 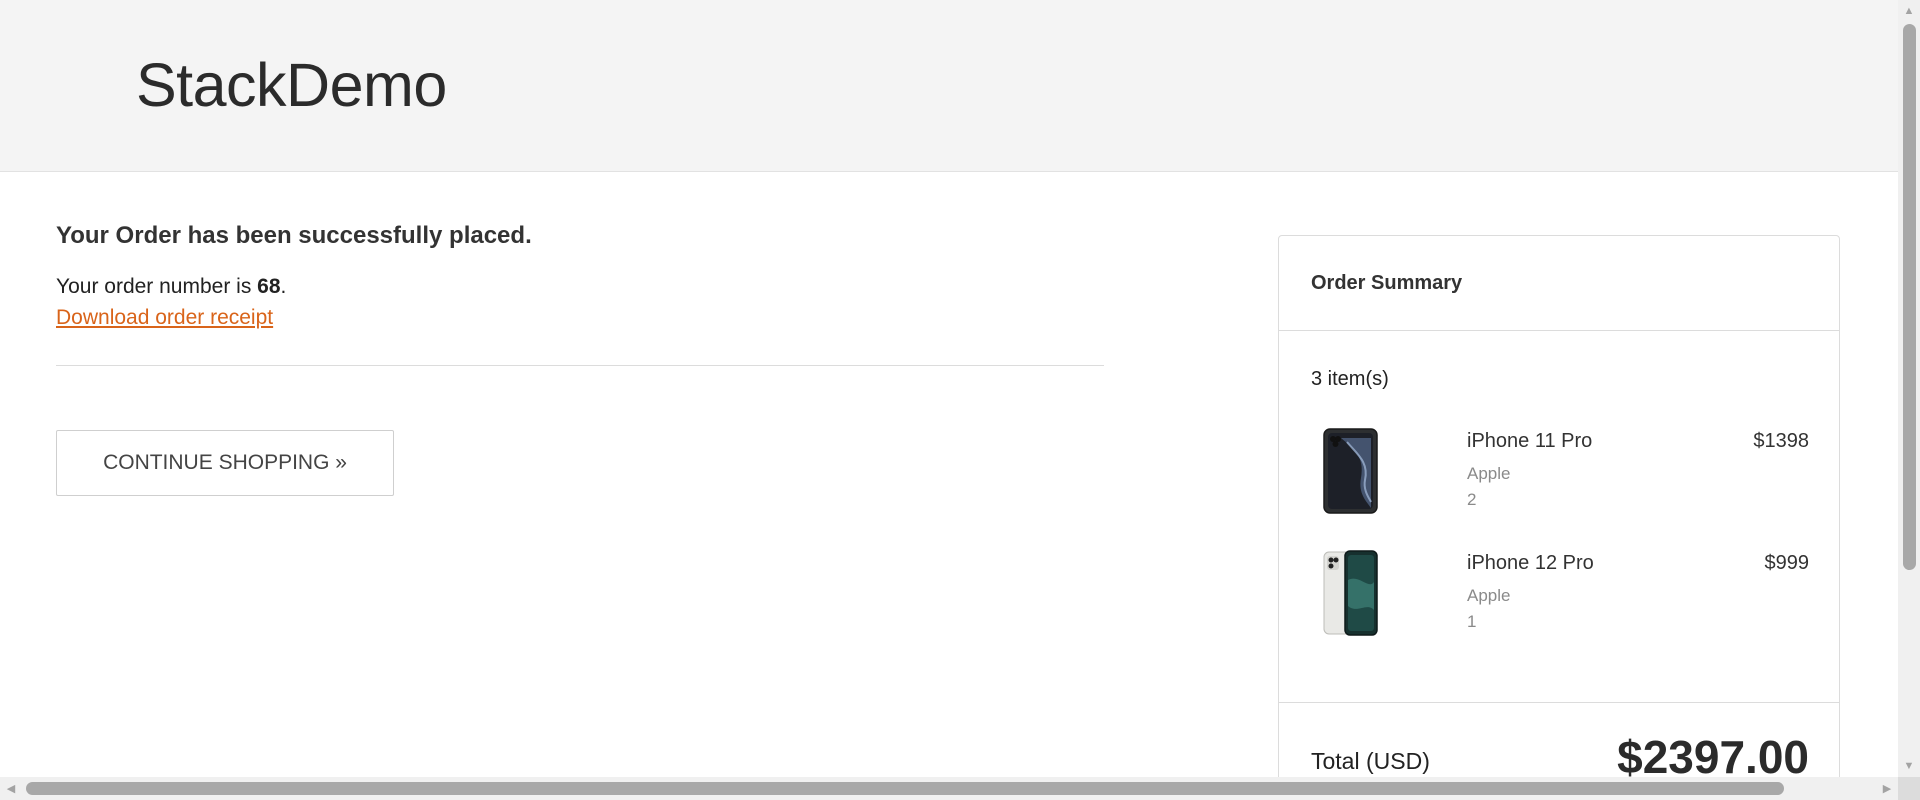 I want to click on vertical-scrollbar: ▲ ▼, so click(x=1909, y=388).